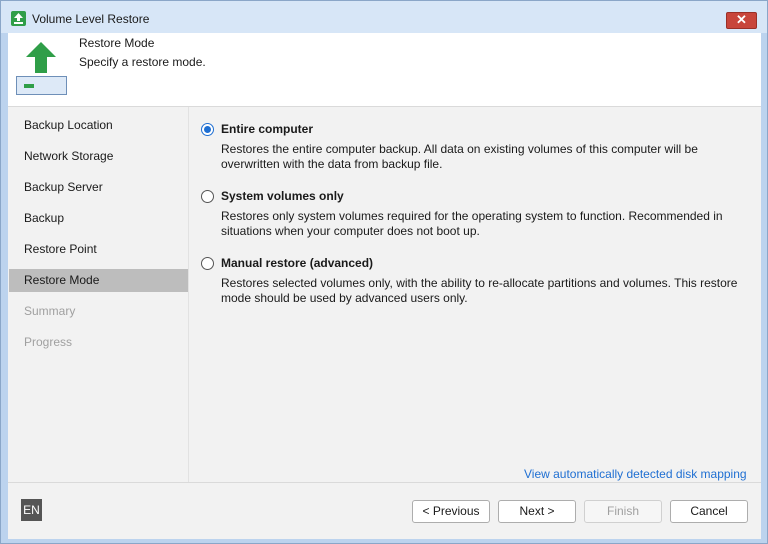 Image resolution: width=768 pixels, height=544 pixels. What do you see at coordinates (48, 342) in the screenshot?
I see `sidebar-item-progress: Progress` at bounding box center [48, 342].